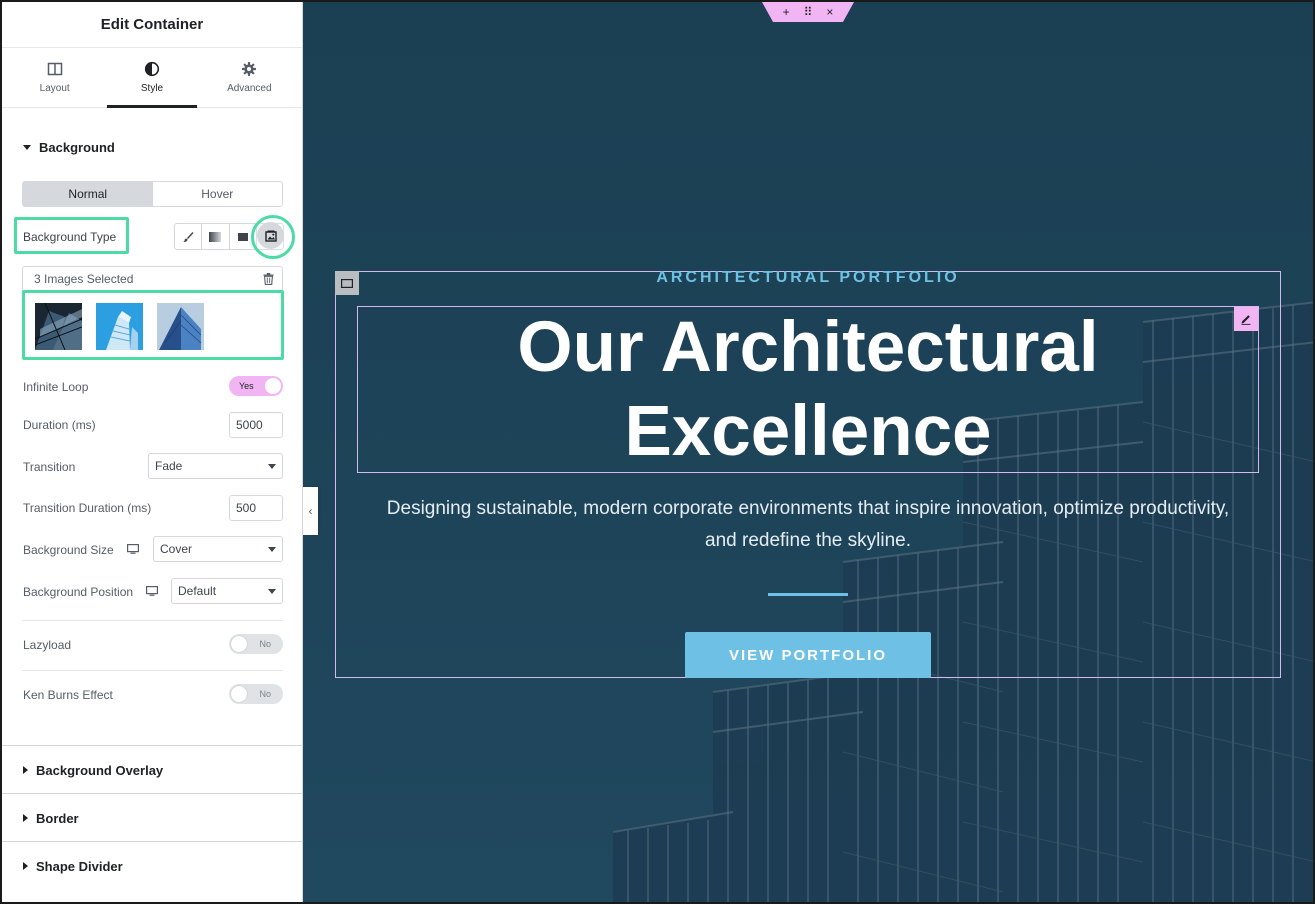 The image size is (1315, 904). What do you see at coordinates (249, 88) in the screenshot?
I see `tab-advanced-label: Advanced` at bounding box center [249, 88].